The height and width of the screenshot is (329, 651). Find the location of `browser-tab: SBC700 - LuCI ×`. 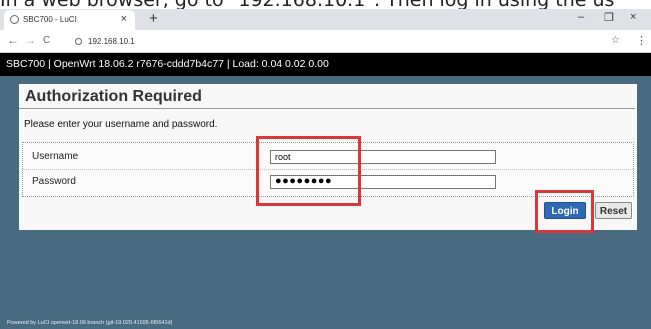

browser-tab: SBC700 - LuCI × is located at coordinates (69, 20).